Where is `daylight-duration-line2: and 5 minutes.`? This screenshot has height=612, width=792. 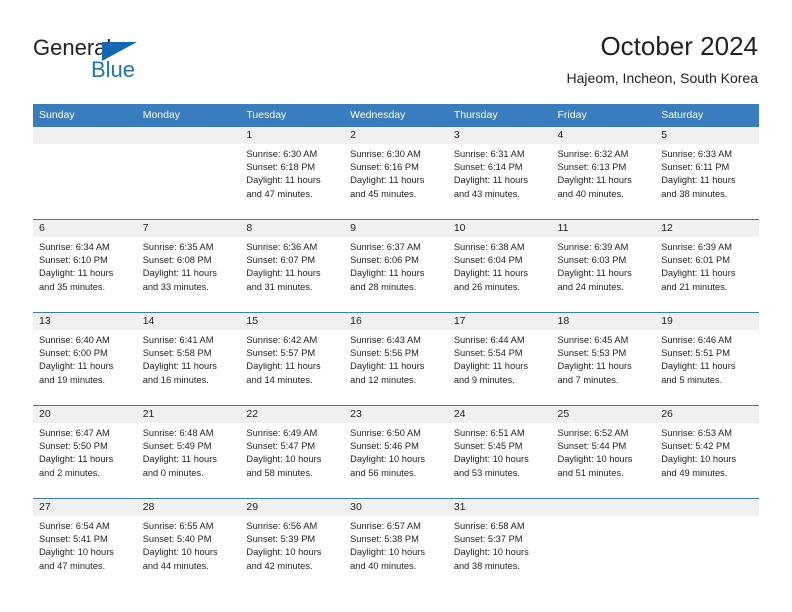
daylight-duration-line2: and 5 minutes. is located at coordinates (692, 379).